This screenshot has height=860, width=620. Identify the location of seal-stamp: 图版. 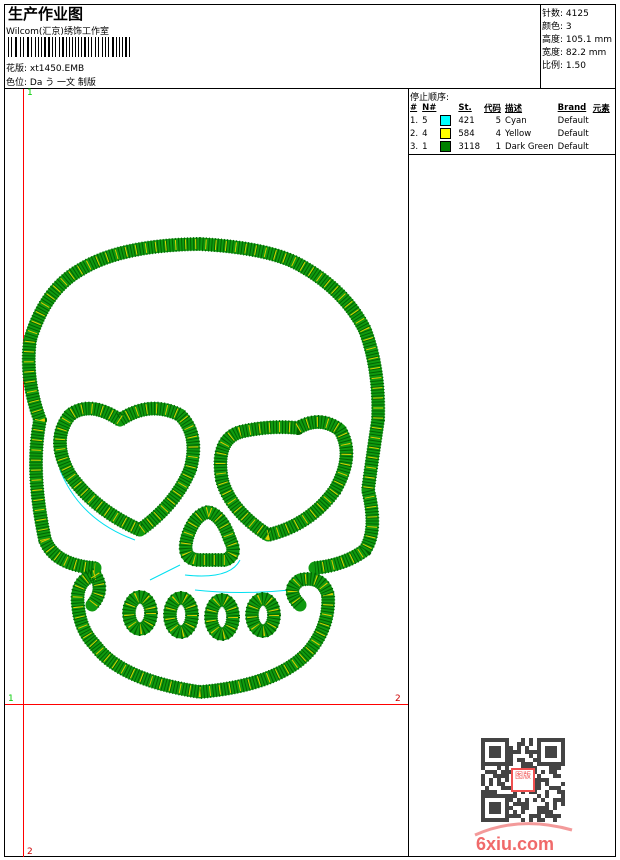
(523, 780).